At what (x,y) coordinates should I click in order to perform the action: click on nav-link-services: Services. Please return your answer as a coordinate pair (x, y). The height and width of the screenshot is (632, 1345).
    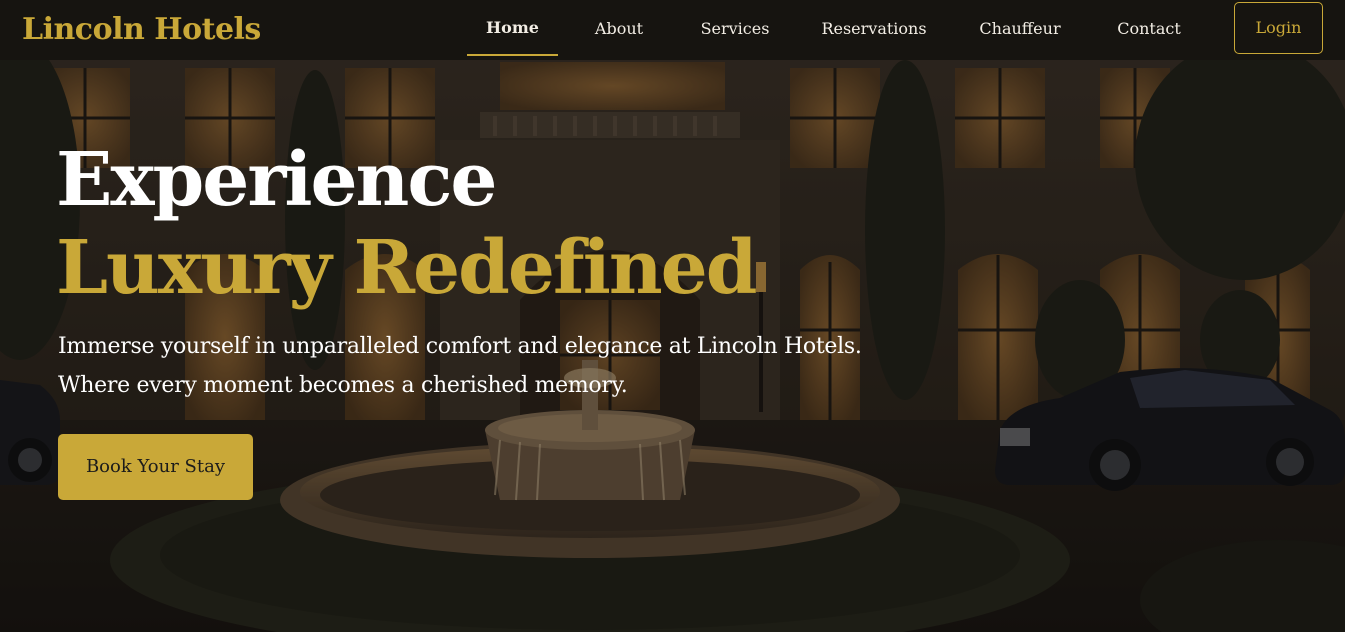
    Looking at the image, I should click on (735, 28).